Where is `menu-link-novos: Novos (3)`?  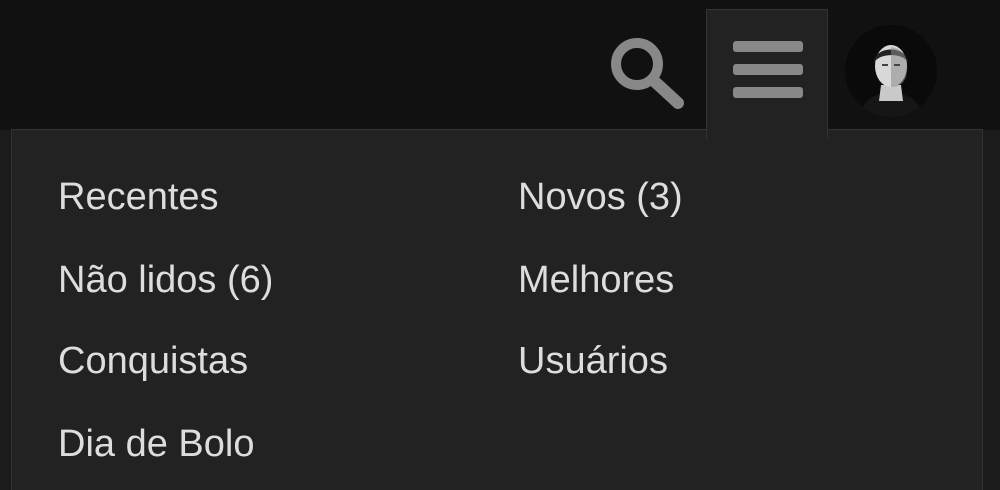 menu-link-novos: Novos (3) is located at coordinates (600, 197).